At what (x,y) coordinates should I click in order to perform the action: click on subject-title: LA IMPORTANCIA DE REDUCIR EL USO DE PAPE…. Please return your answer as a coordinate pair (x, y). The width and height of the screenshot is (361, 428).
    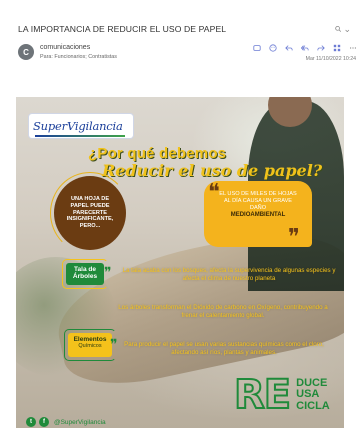
    Looking at the image, I should click on (122, 29).